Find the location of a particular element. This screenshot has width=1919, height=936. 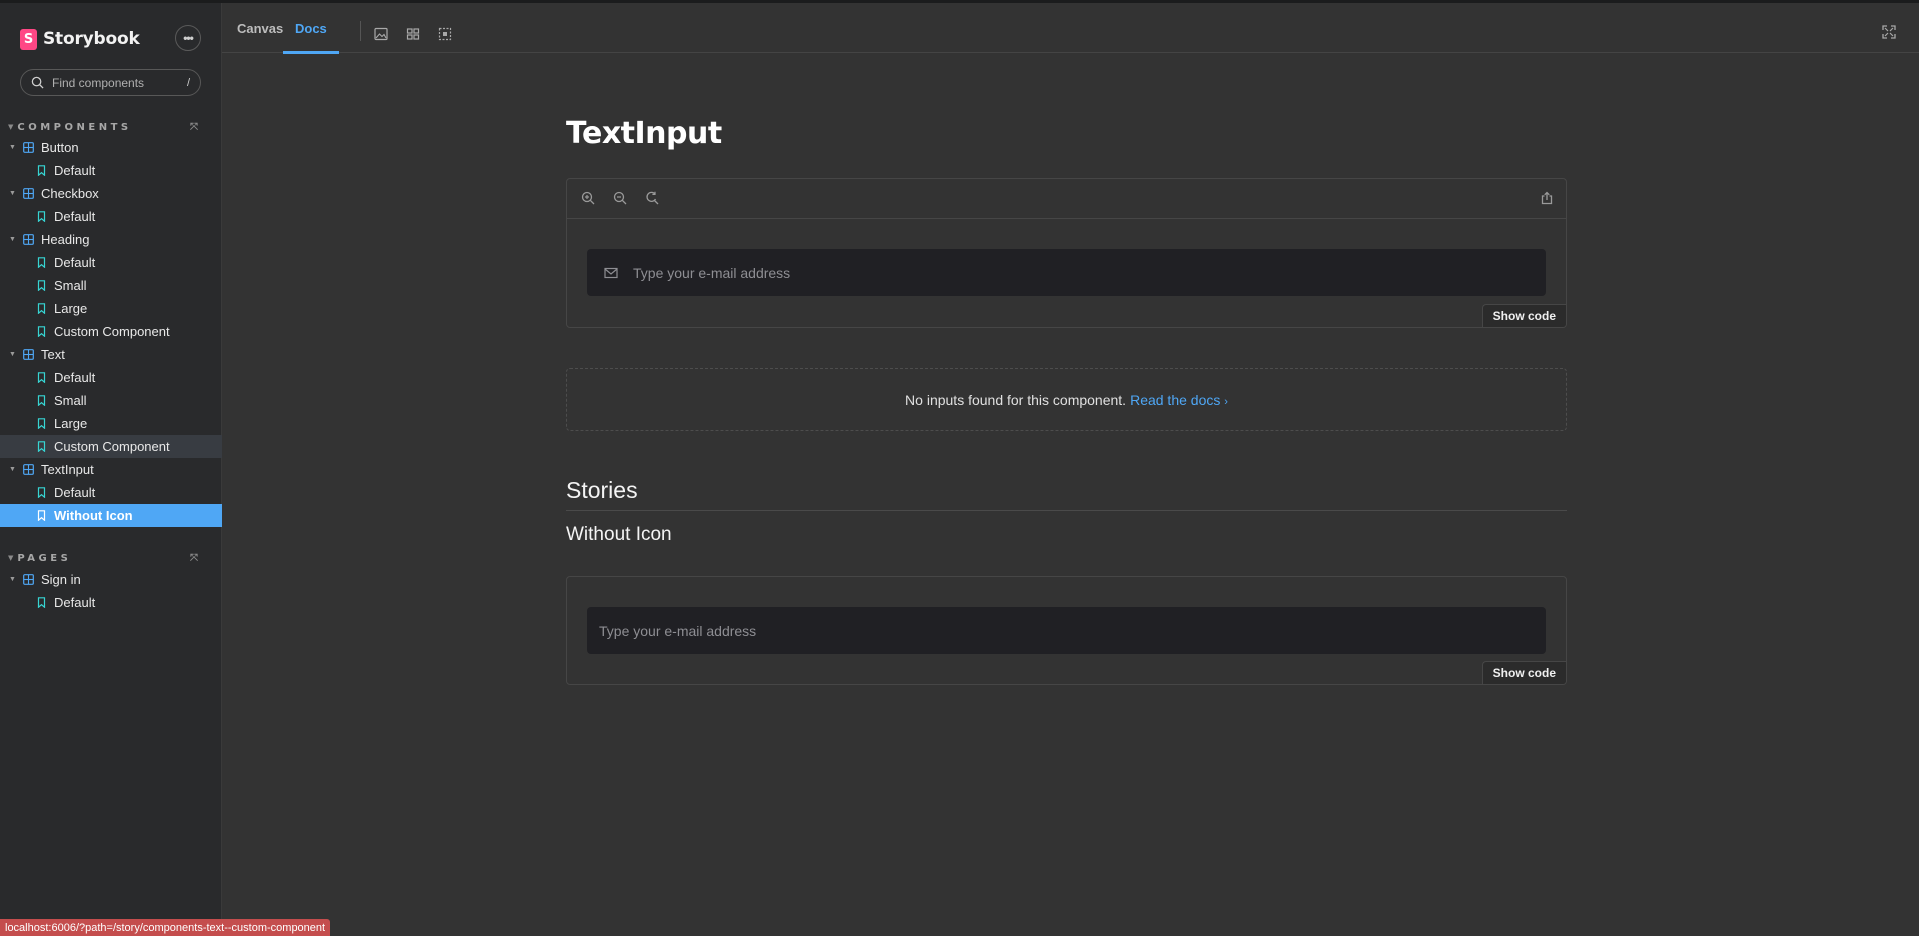

search-input is located at coordinates (119, 82).